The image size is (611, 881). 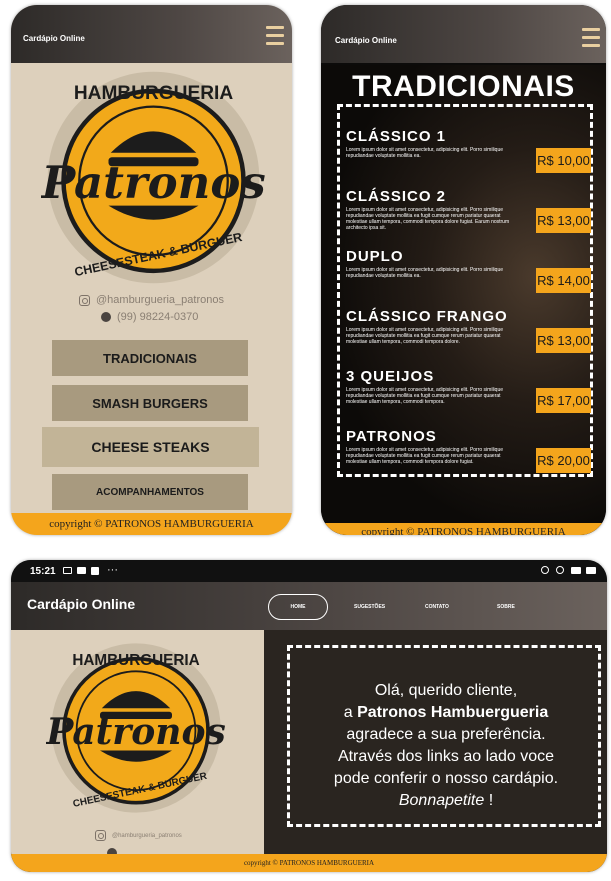 I want to click on item-price: R$ 10,00, so click(x=563, y=160).